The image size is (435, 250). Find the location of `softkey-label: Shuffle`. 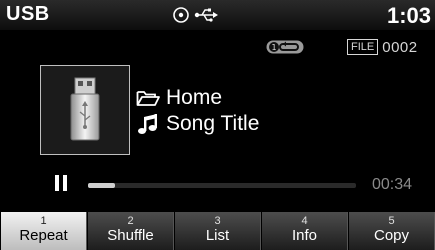

softkey-label: Shuffle is located at coordinates (130, 235).